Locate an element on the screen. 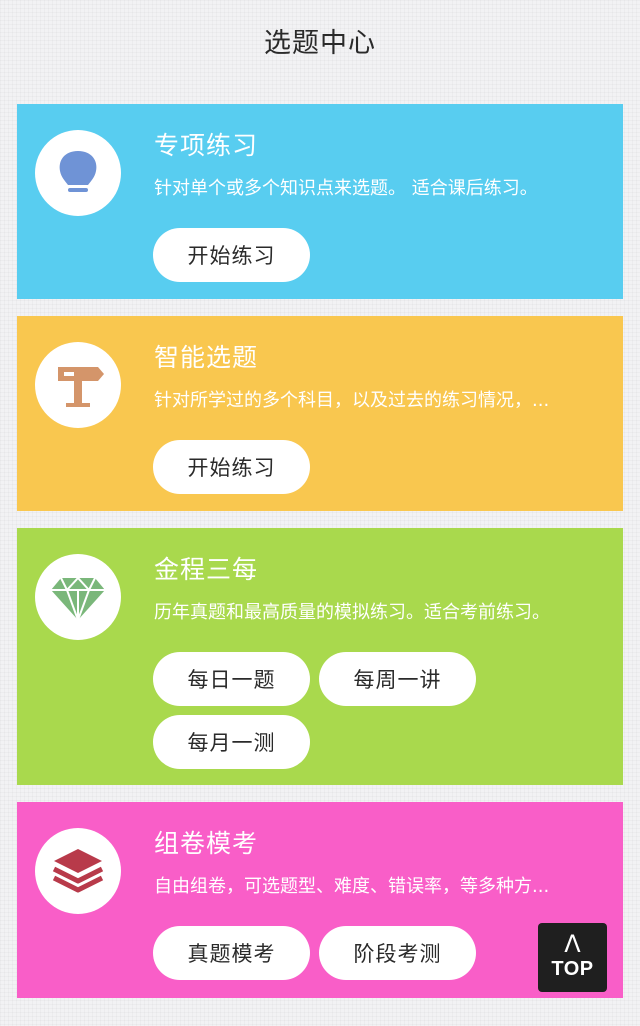 This screenshot has width=640, height=1026. header: 选题中心 is located at coordinates (320, 40).